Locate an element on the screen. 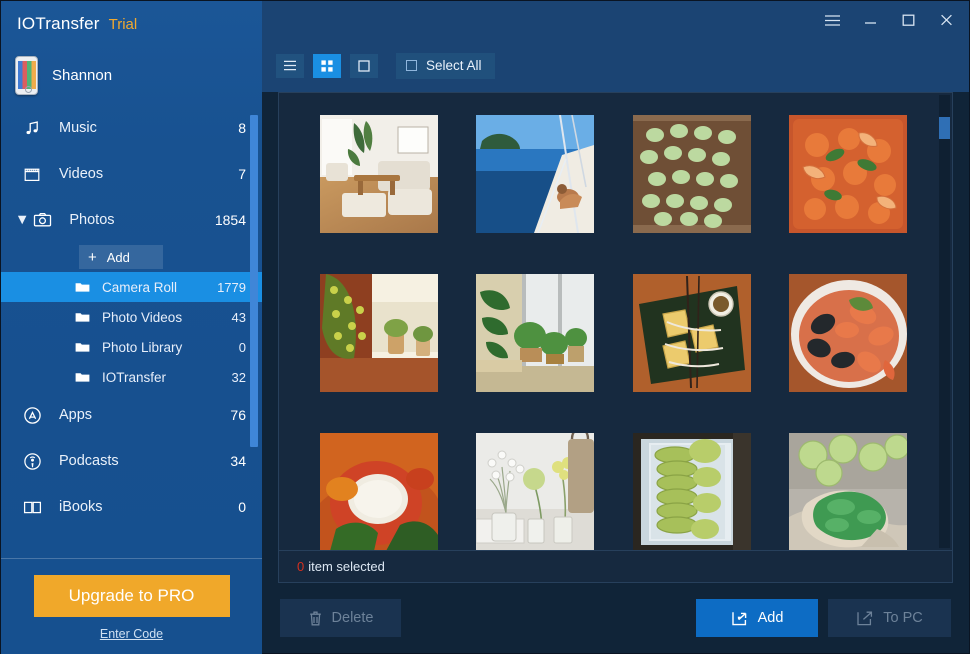 This screenshot has height=654, width=970. books-icon is located at coordinates (32, 507).